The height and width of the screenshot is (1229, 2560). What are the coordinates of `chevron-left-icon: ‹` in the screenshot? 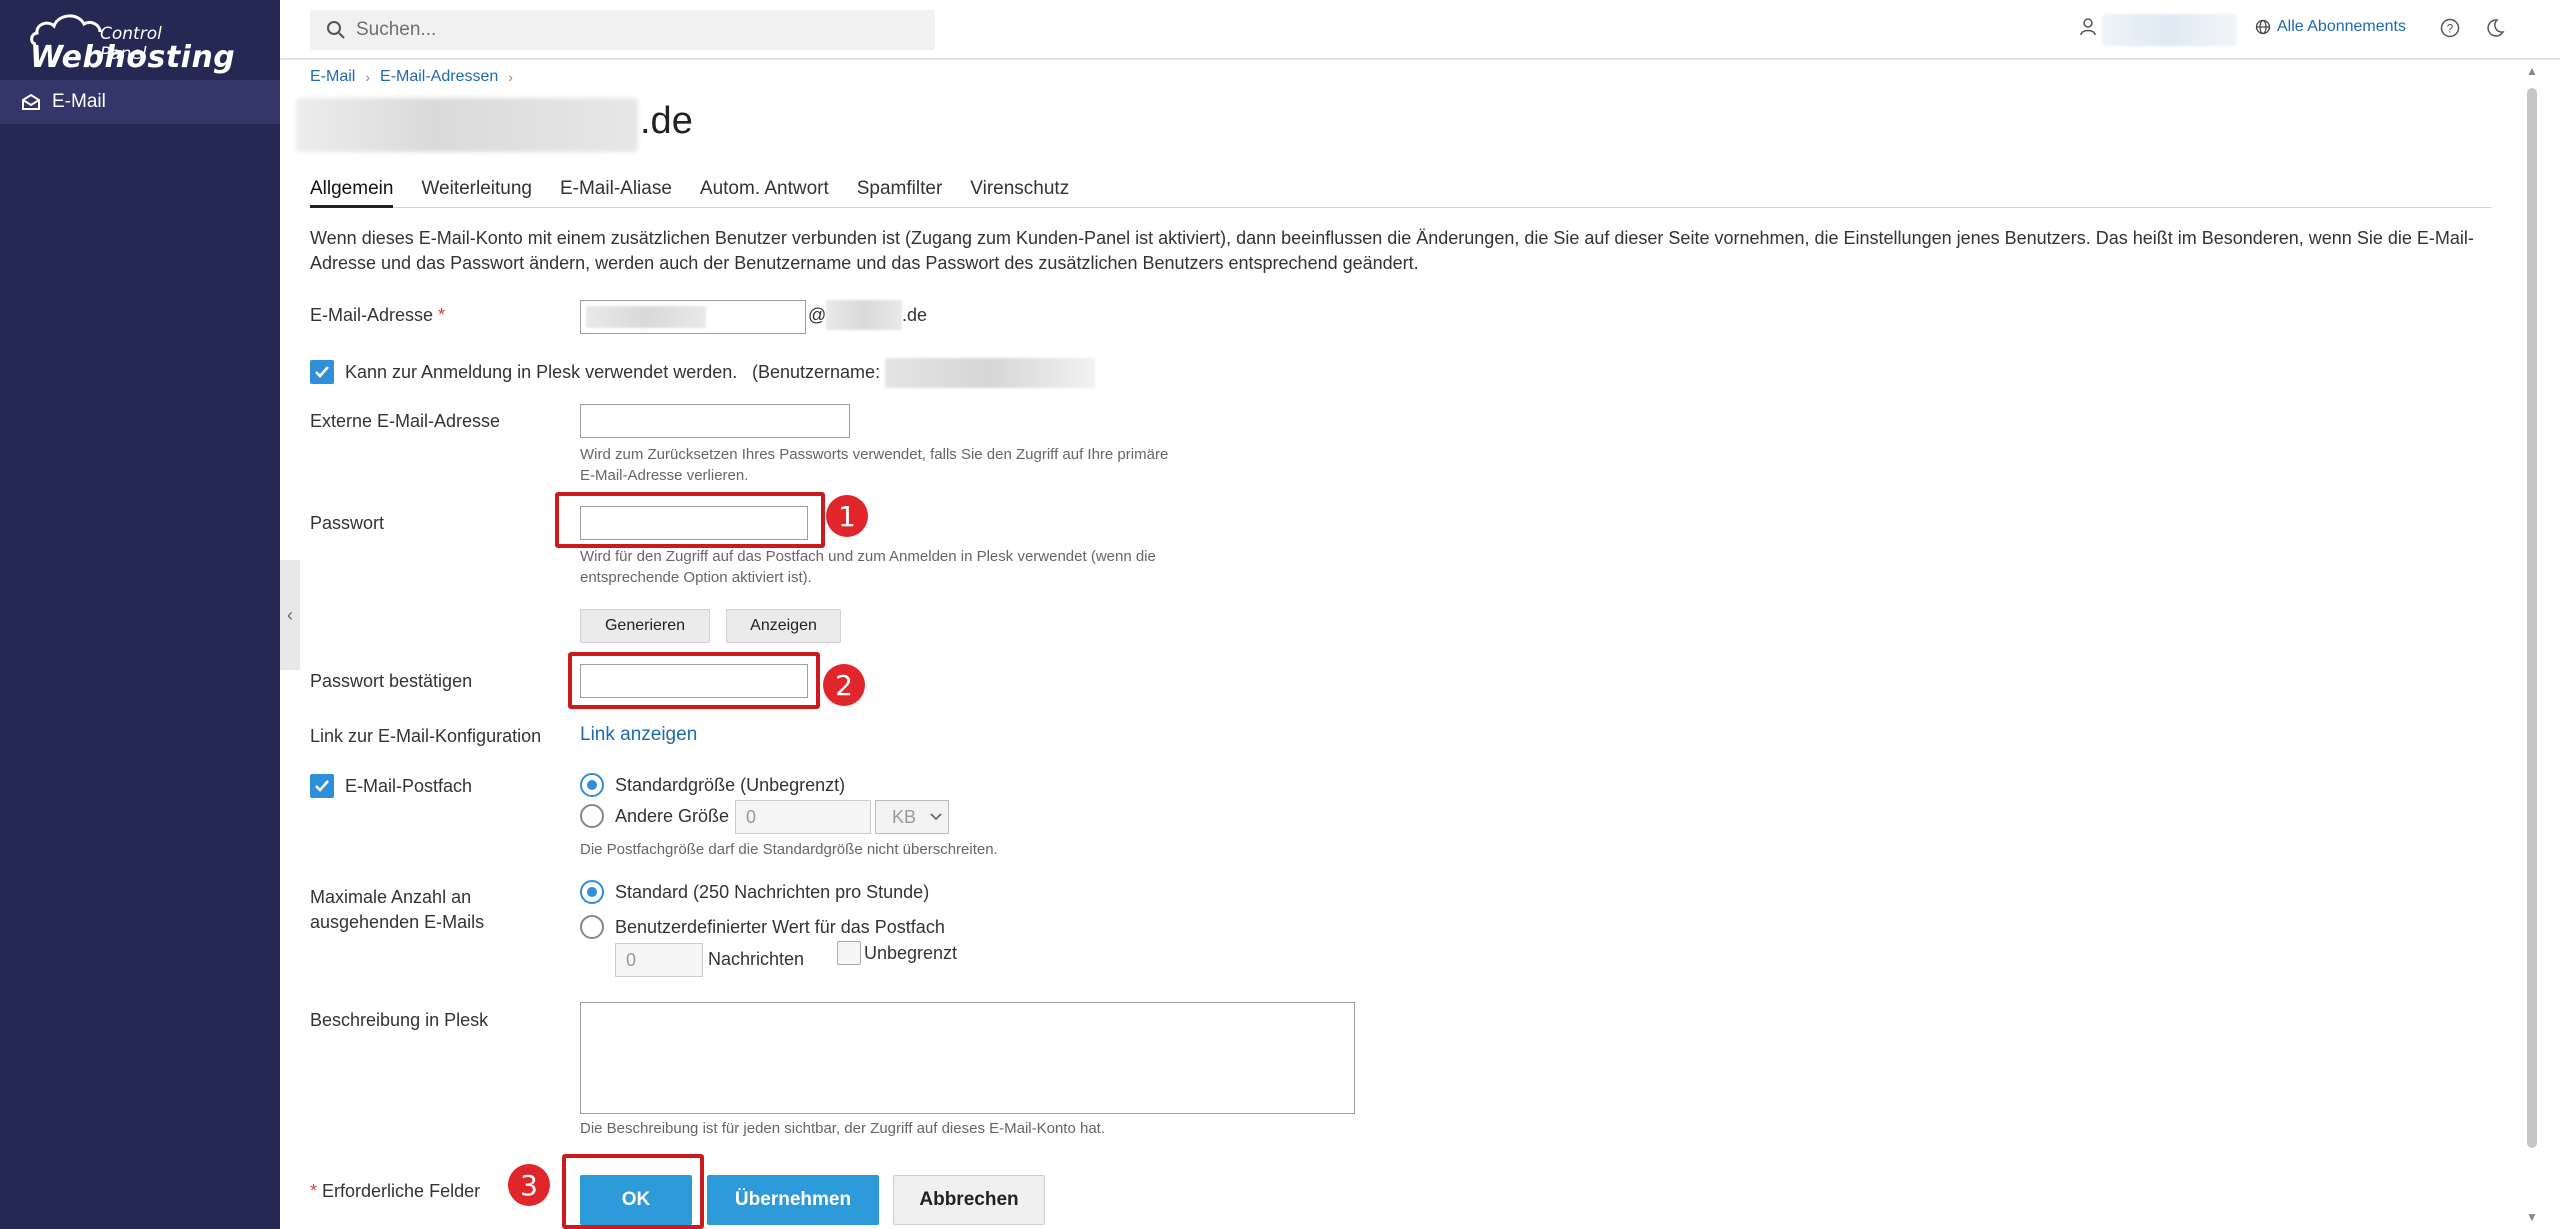 It's located at (290, 614).